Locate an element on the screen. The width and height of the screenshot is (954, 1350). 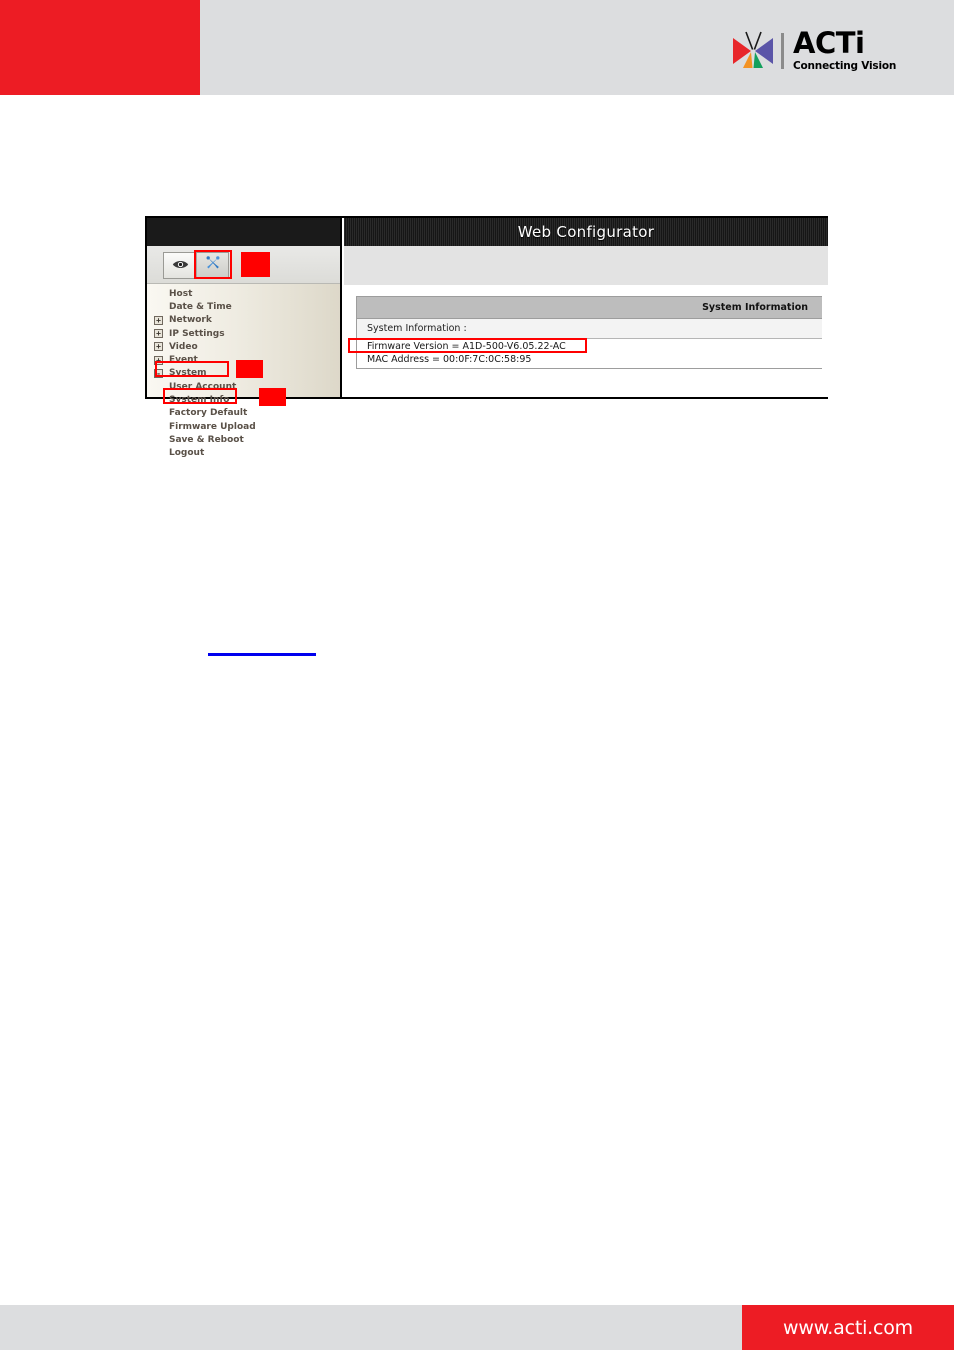
page-title: Web Configurator is located at coordinates (586, 232).